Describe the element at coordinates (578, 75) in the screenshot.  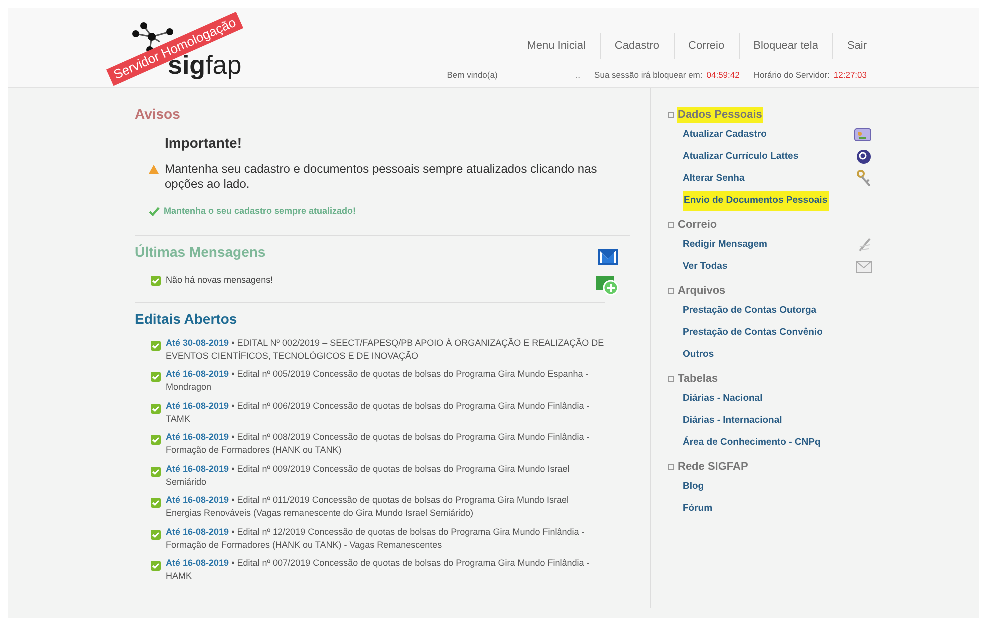
I see `welcome-ellipsis: ..` at that location.